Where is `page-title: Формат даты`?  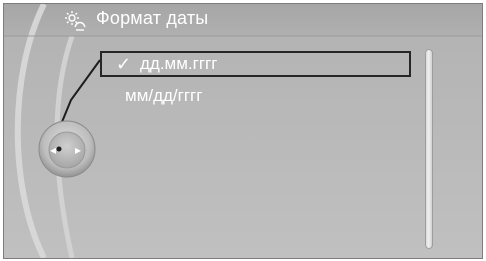
page-title: Формат даты is located at coordinates (152, 18).